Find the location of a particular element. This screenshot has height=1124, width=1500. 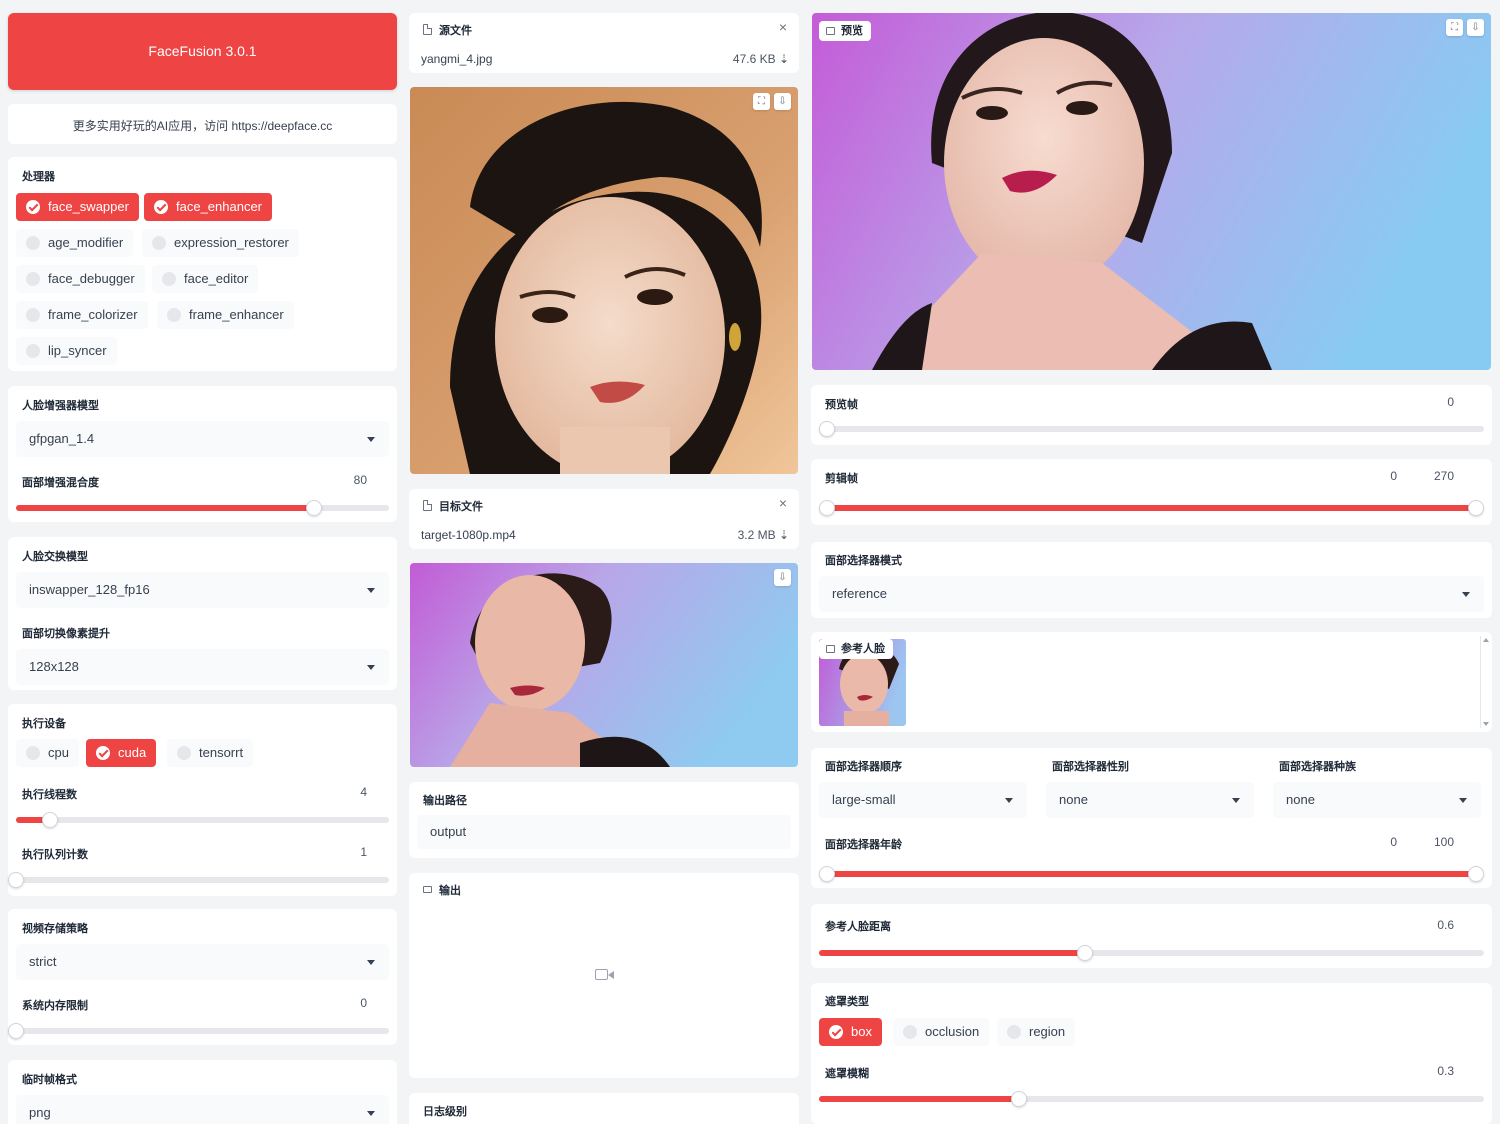

face-selector-race-select: none is located at coordinates (1377, 800).